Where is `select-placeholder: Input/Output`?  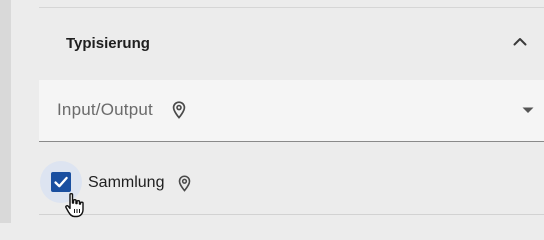 select-placeholder: Input/Output is located at coordinates (105, 109).